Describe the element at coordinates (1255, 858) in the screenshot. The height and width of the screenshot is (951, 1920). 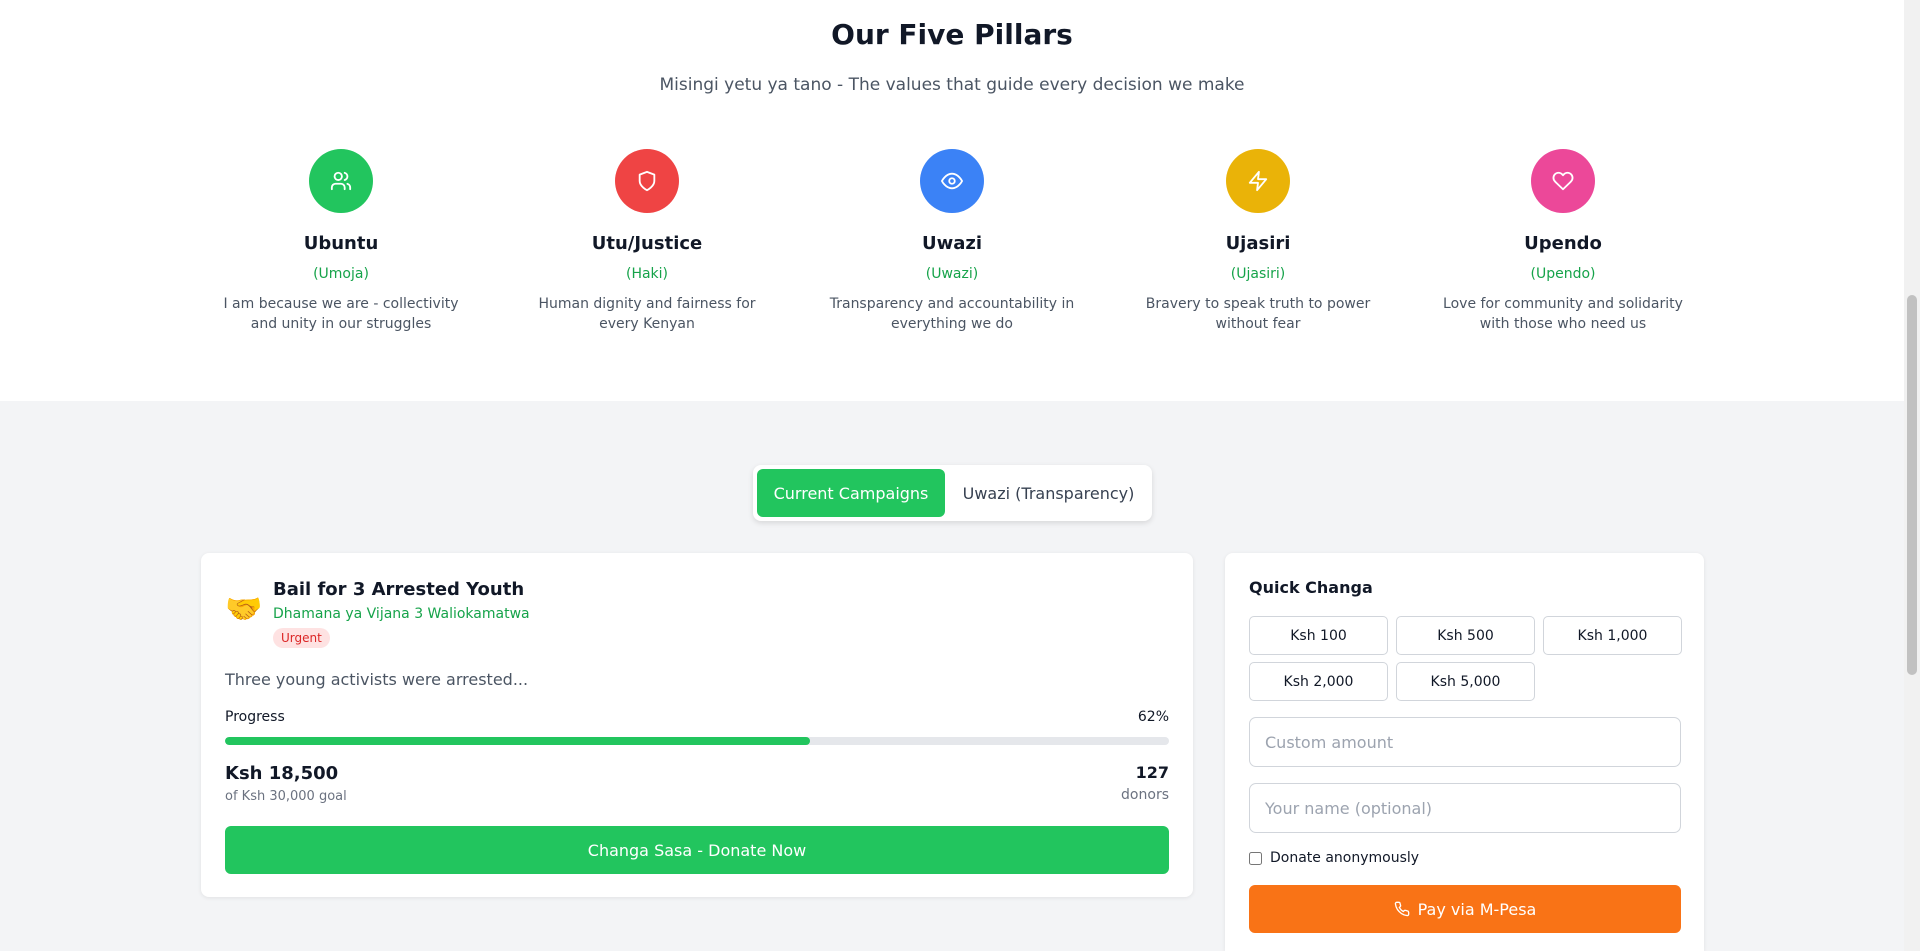
I see `anonymous-checkbox` at that location.